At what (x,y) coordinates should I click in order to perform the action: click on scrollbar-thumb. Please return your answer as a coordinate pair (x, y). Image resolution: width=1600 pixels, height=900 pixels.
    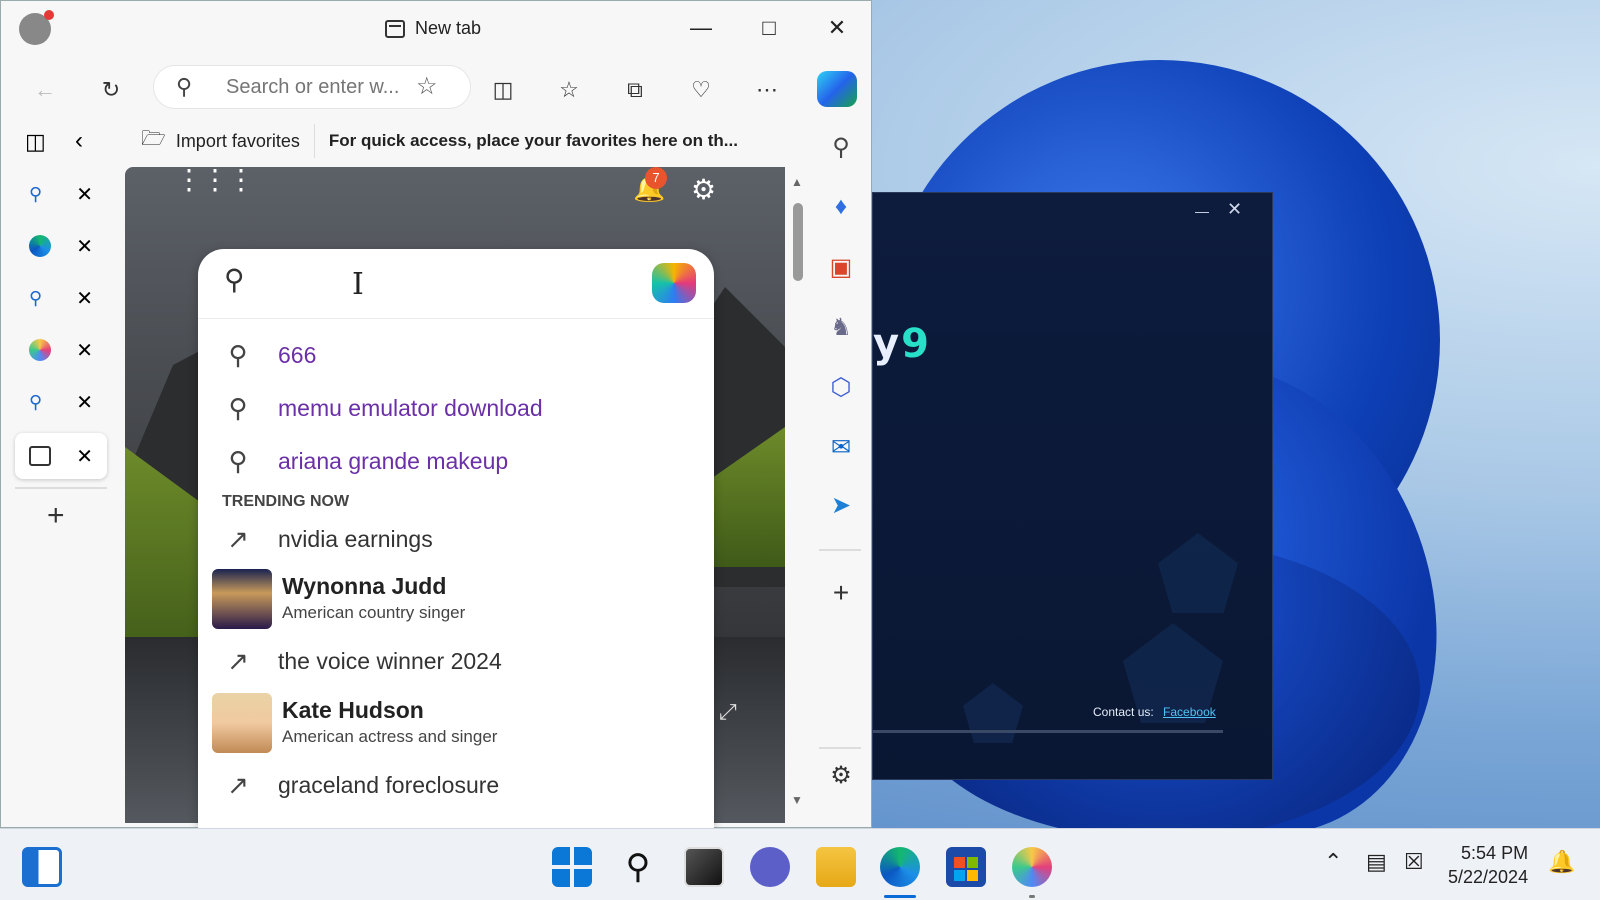
    Looking at the image, I should click on (798, 242).